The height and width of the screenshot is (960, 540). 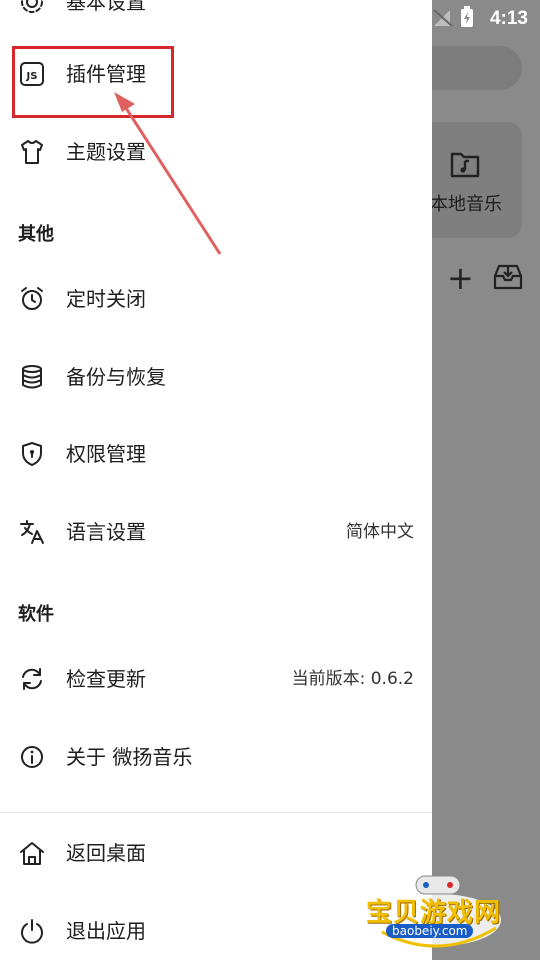 What do you see at coordinates (430, 931) in the screenshot?
I see `watermark-url: baobeiy.com` at bounding box center [430, 931].